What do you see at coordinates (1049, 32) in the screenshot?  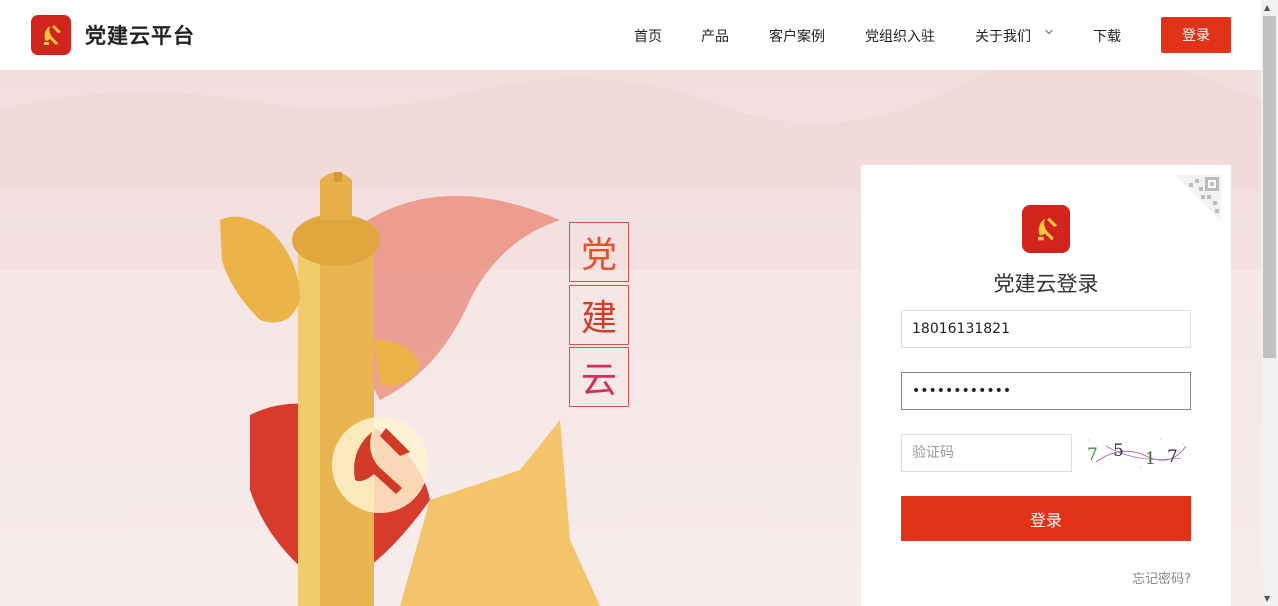 I see `chevron-down-icon` at bounding box center [1049, 32].